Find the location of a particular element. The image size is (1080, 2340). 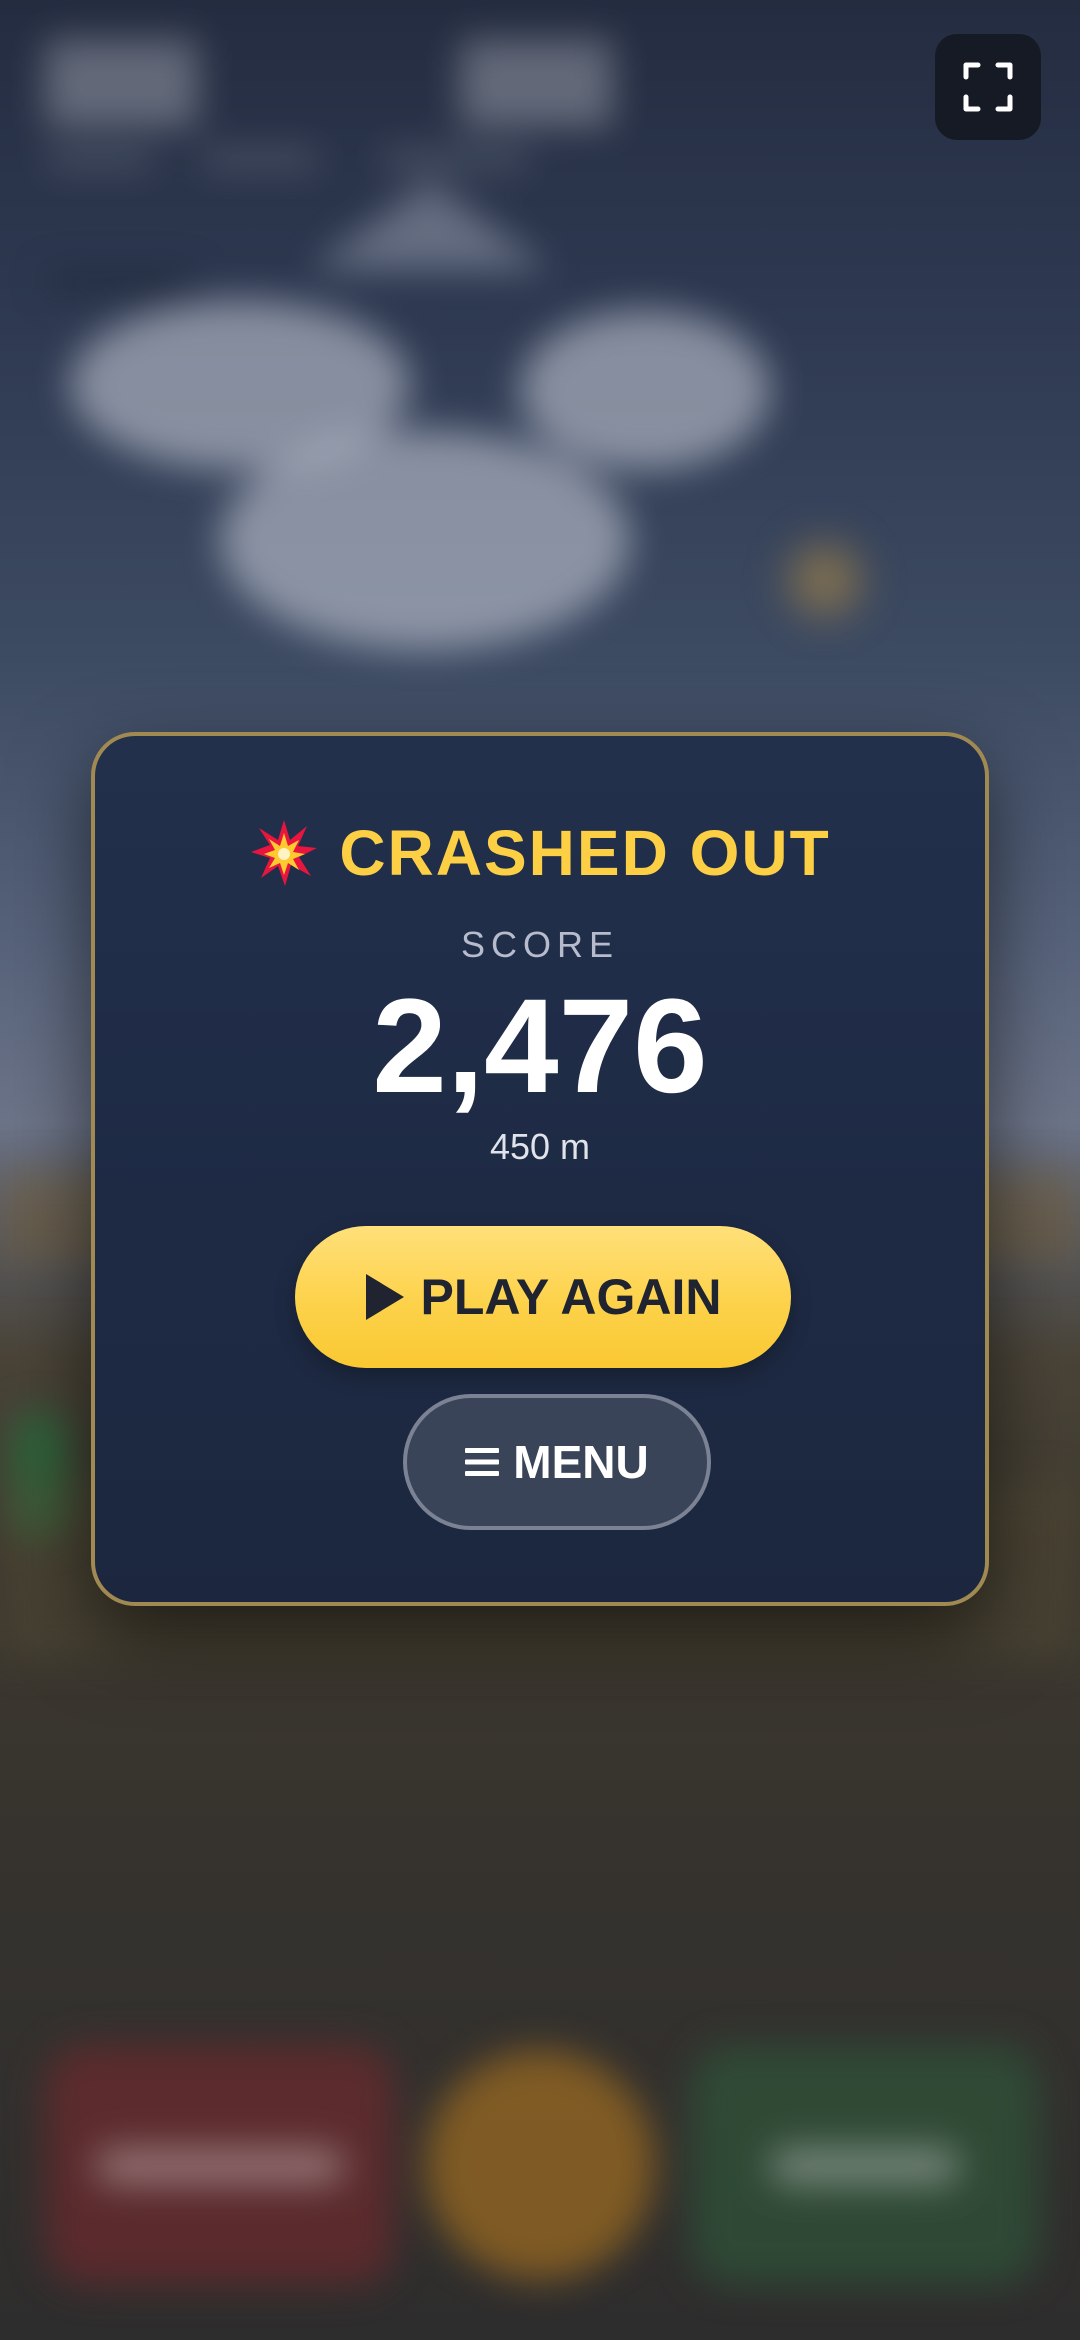

menu-button: MENU is located at coordinates (557, 1462).